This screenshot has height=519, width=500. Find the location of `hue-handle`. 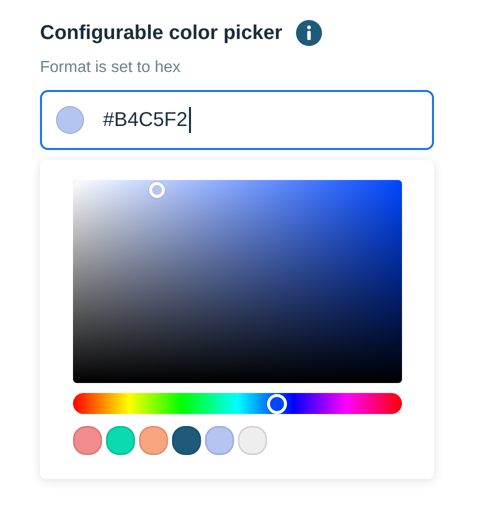

hue-handle is located at coordinates (277, 404).